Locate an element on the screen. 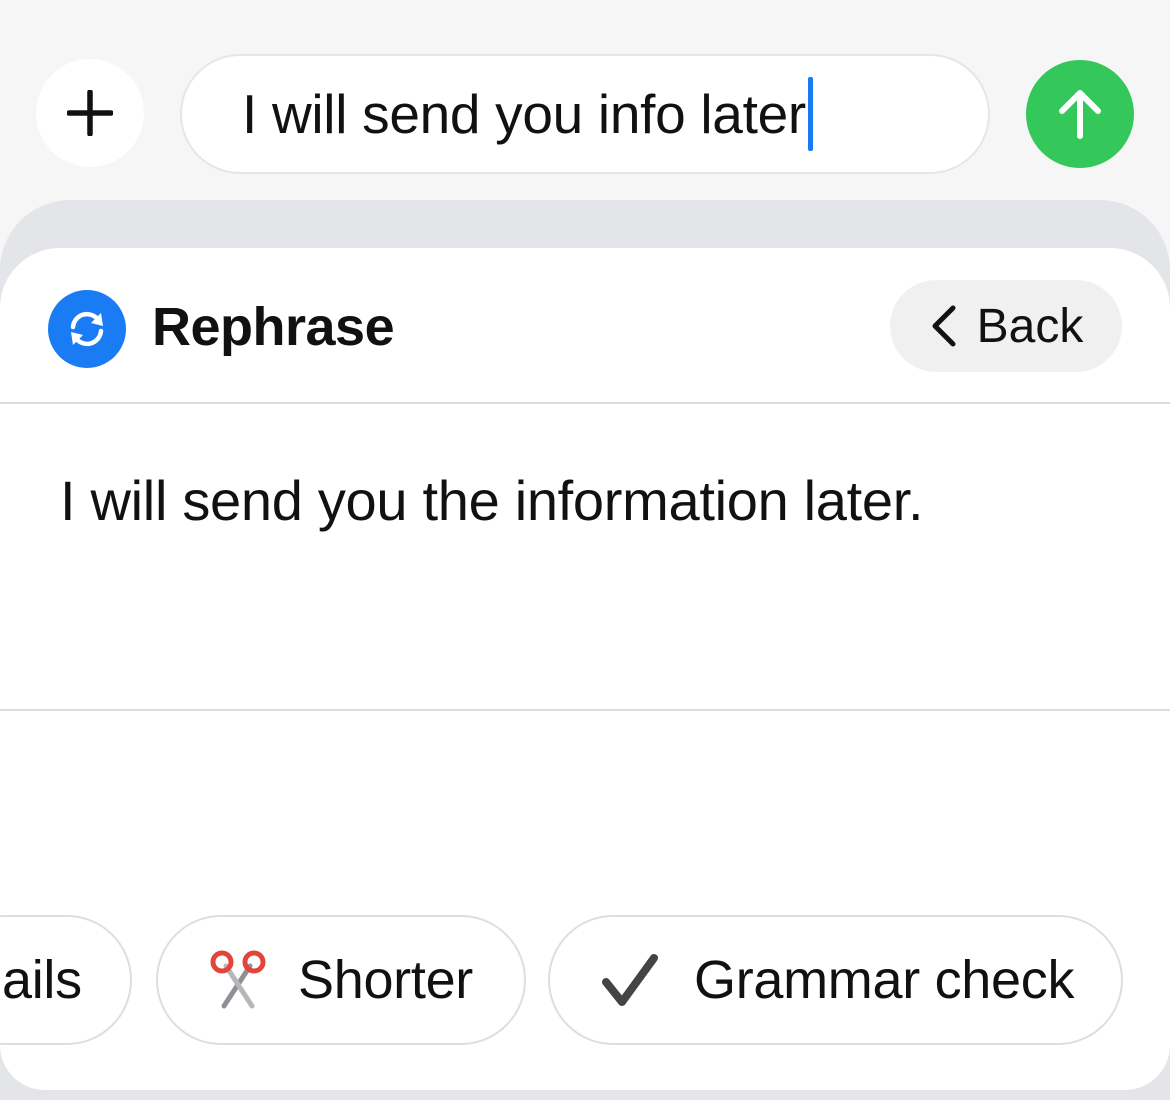 This screenshot has height=1100, width=1170. chip-shorter-label: Shorter is located at coordinates (385, 980).